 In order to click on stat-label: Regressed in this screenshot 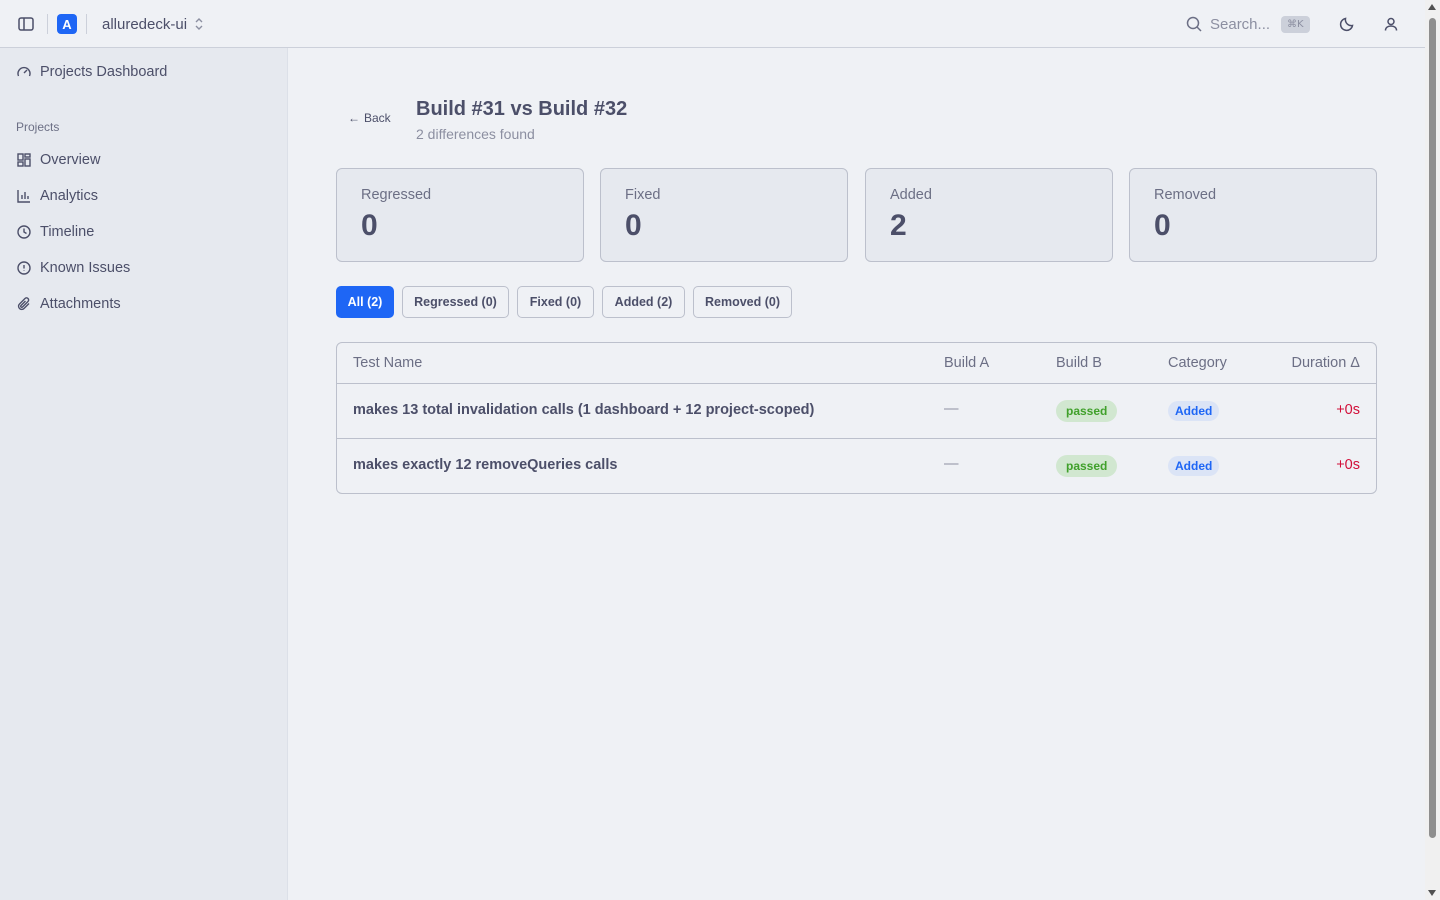, I will do `click(396, 195)`.